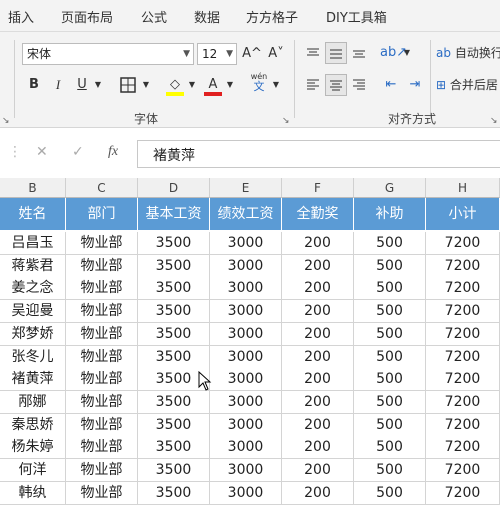 The image size is (500, 505). What do you see at coordinates (175, 85) in the screenshot?
I see `fill-color-button: ◇` at bounding box center [175, 85].